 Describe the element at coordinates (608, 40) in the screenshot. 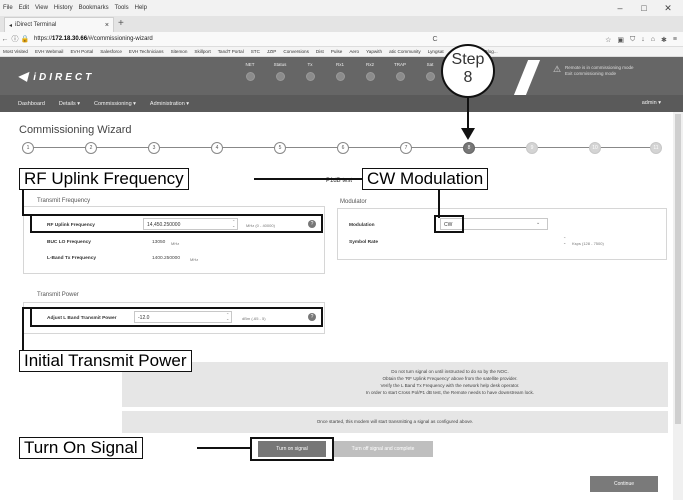

I see `star-icon: ☆` at that location.